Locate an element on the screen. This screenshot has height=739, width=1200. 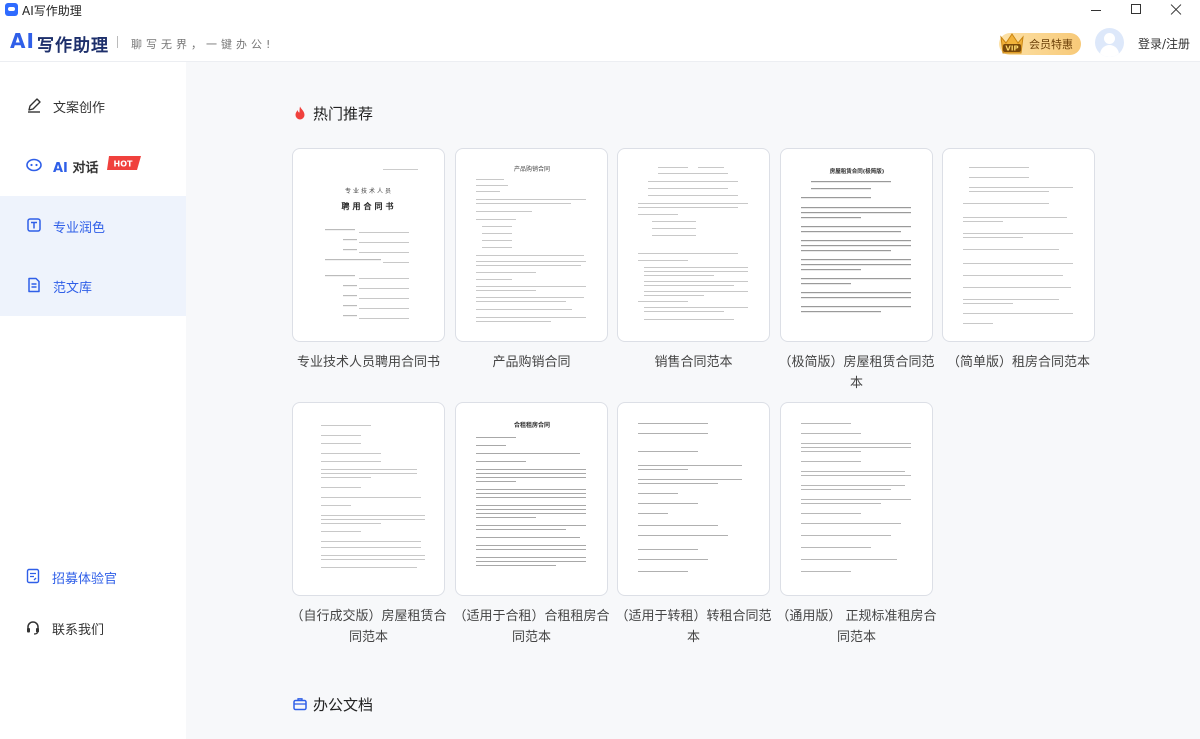
doc-heading: 专业技术人员 is located at coordinates (369, 191).